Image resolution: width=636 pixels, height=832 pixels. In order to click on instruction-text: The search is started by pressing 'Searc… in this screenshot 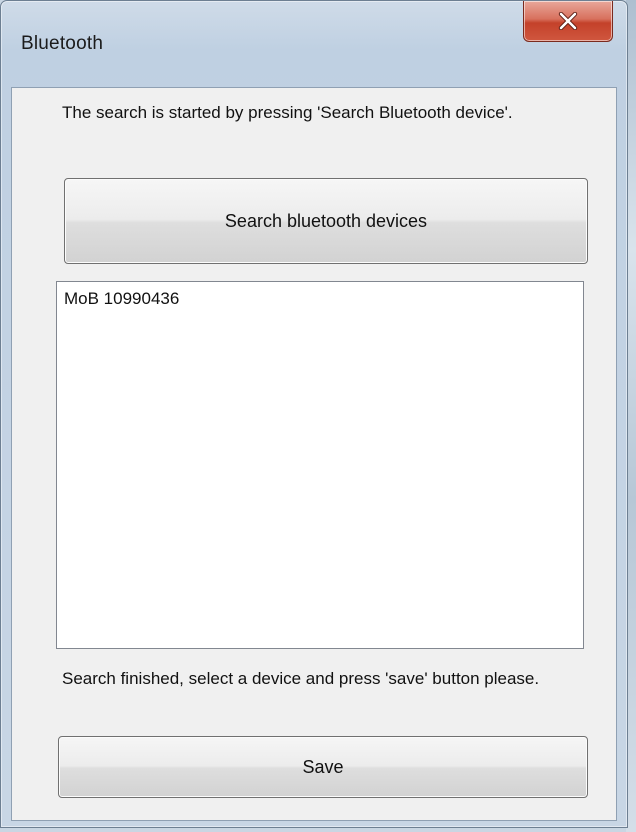, I will do `click(287, 112)`.